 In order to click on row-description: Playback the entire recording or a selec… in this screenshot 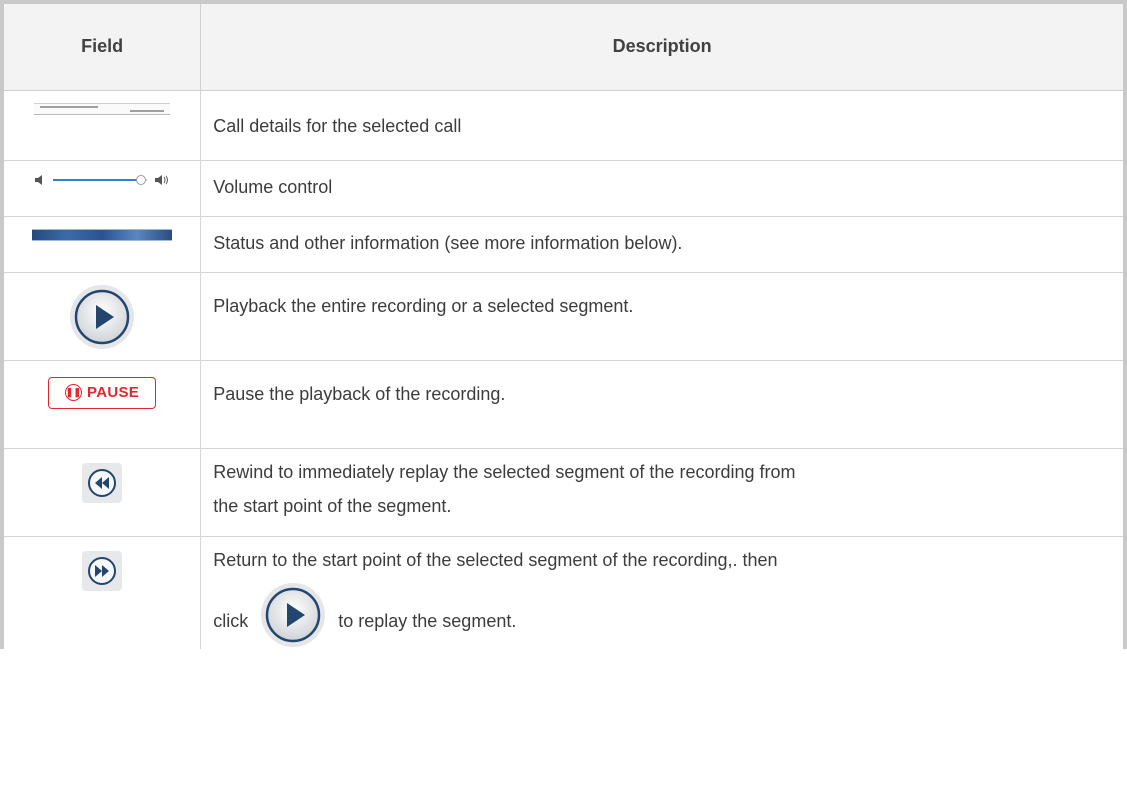, I will do `click(423, 305)`.